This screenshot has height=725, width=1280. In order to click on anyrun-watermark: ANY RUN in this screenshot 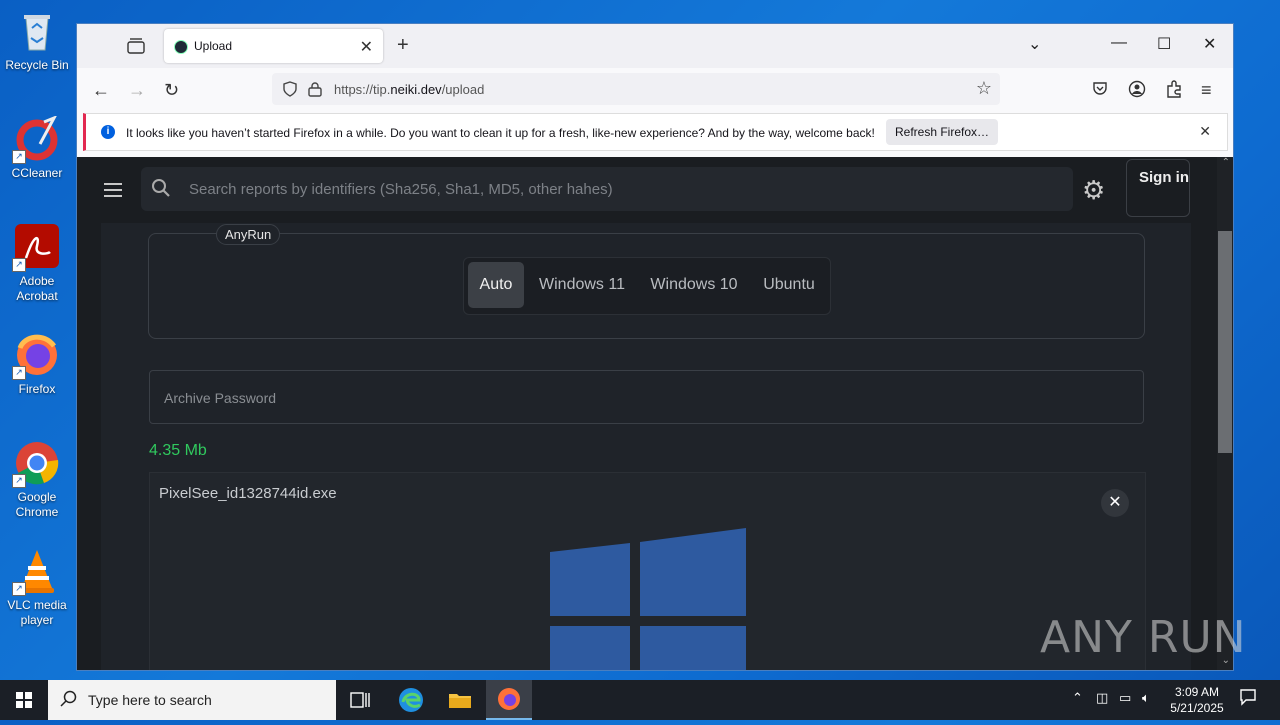, I will do `click(1143, 637)`.